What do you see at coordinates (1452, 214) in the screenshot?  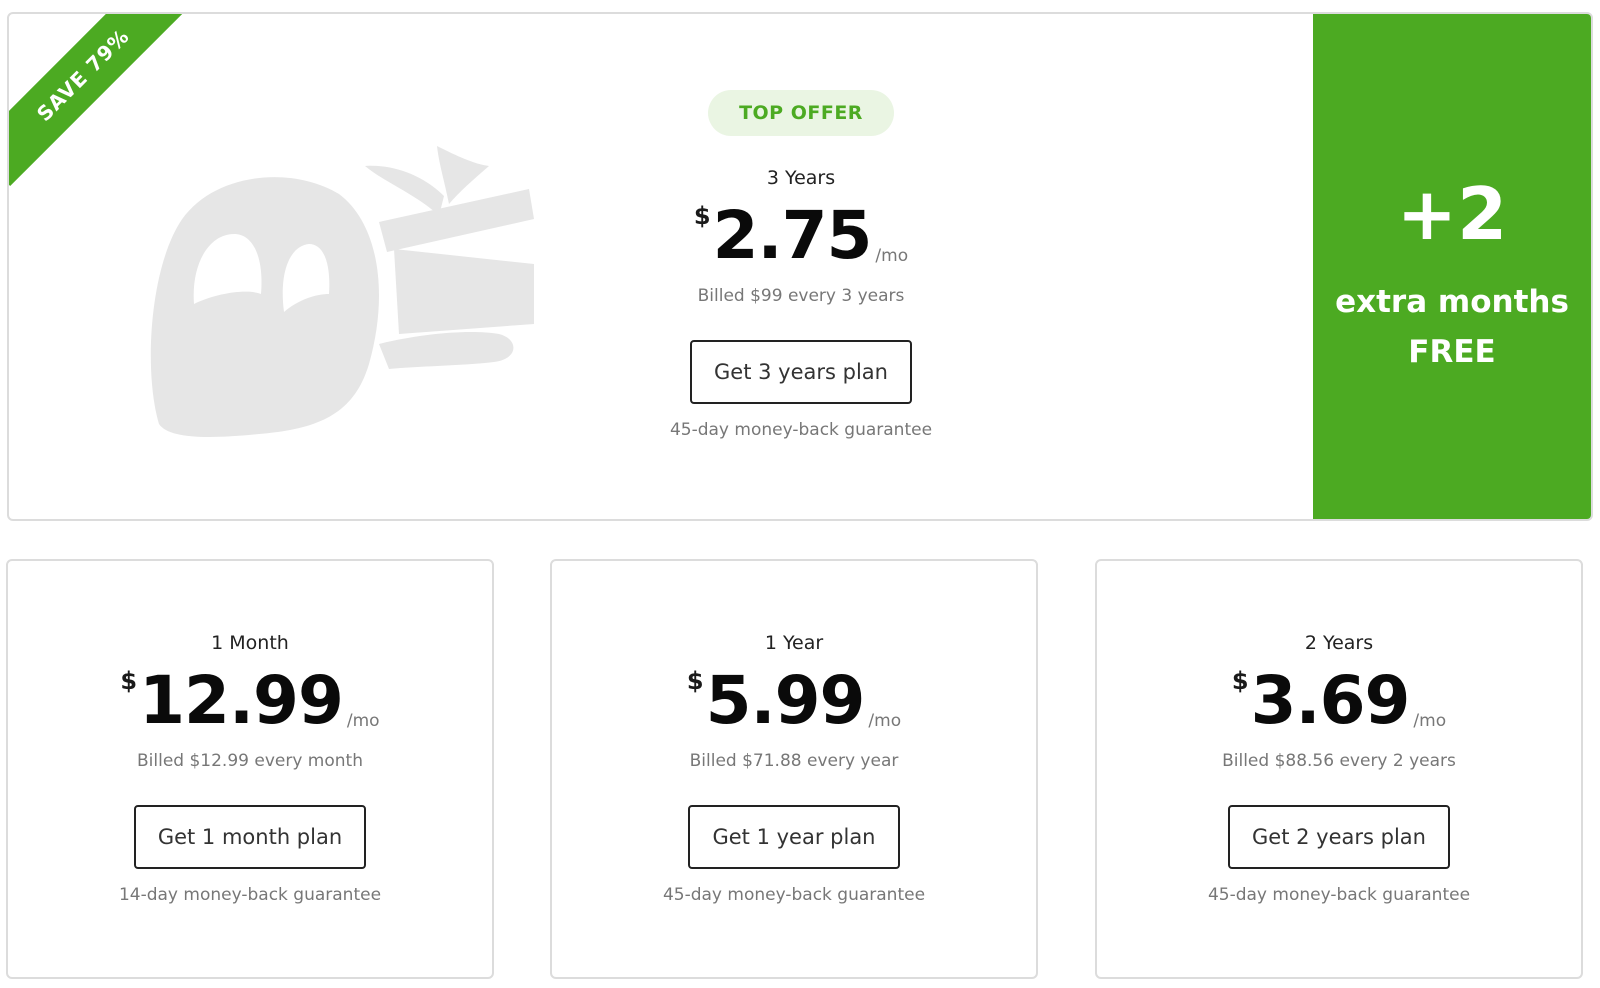 I see `extra-months-count: +2` at bounding box center [1452, 214].